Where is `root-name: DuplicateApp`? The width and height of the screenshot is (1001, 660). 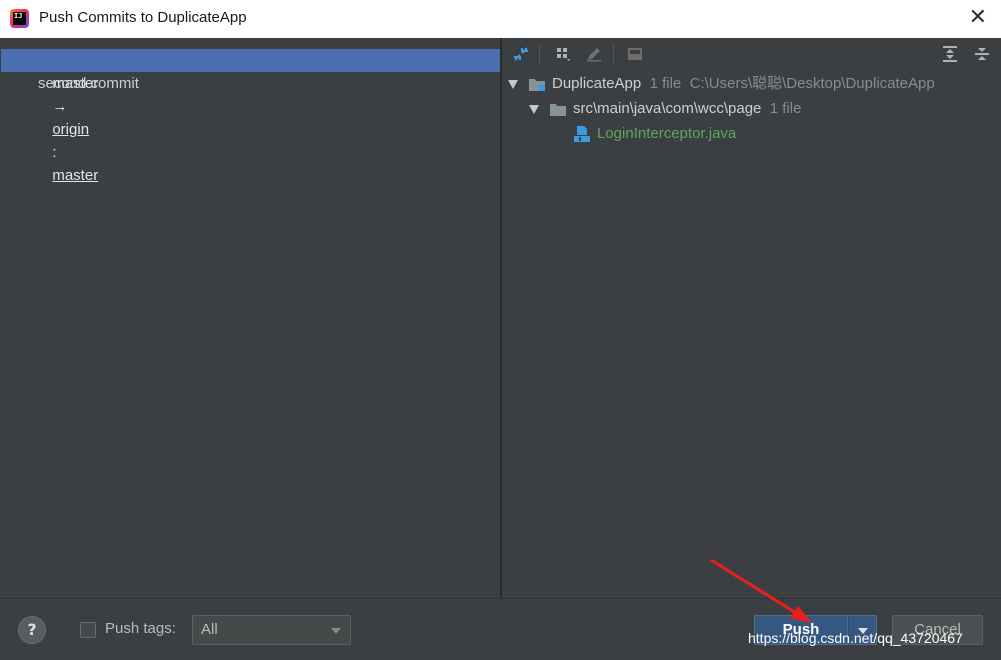
root-name: DuplicateApp is located at coordinates (597, 83).